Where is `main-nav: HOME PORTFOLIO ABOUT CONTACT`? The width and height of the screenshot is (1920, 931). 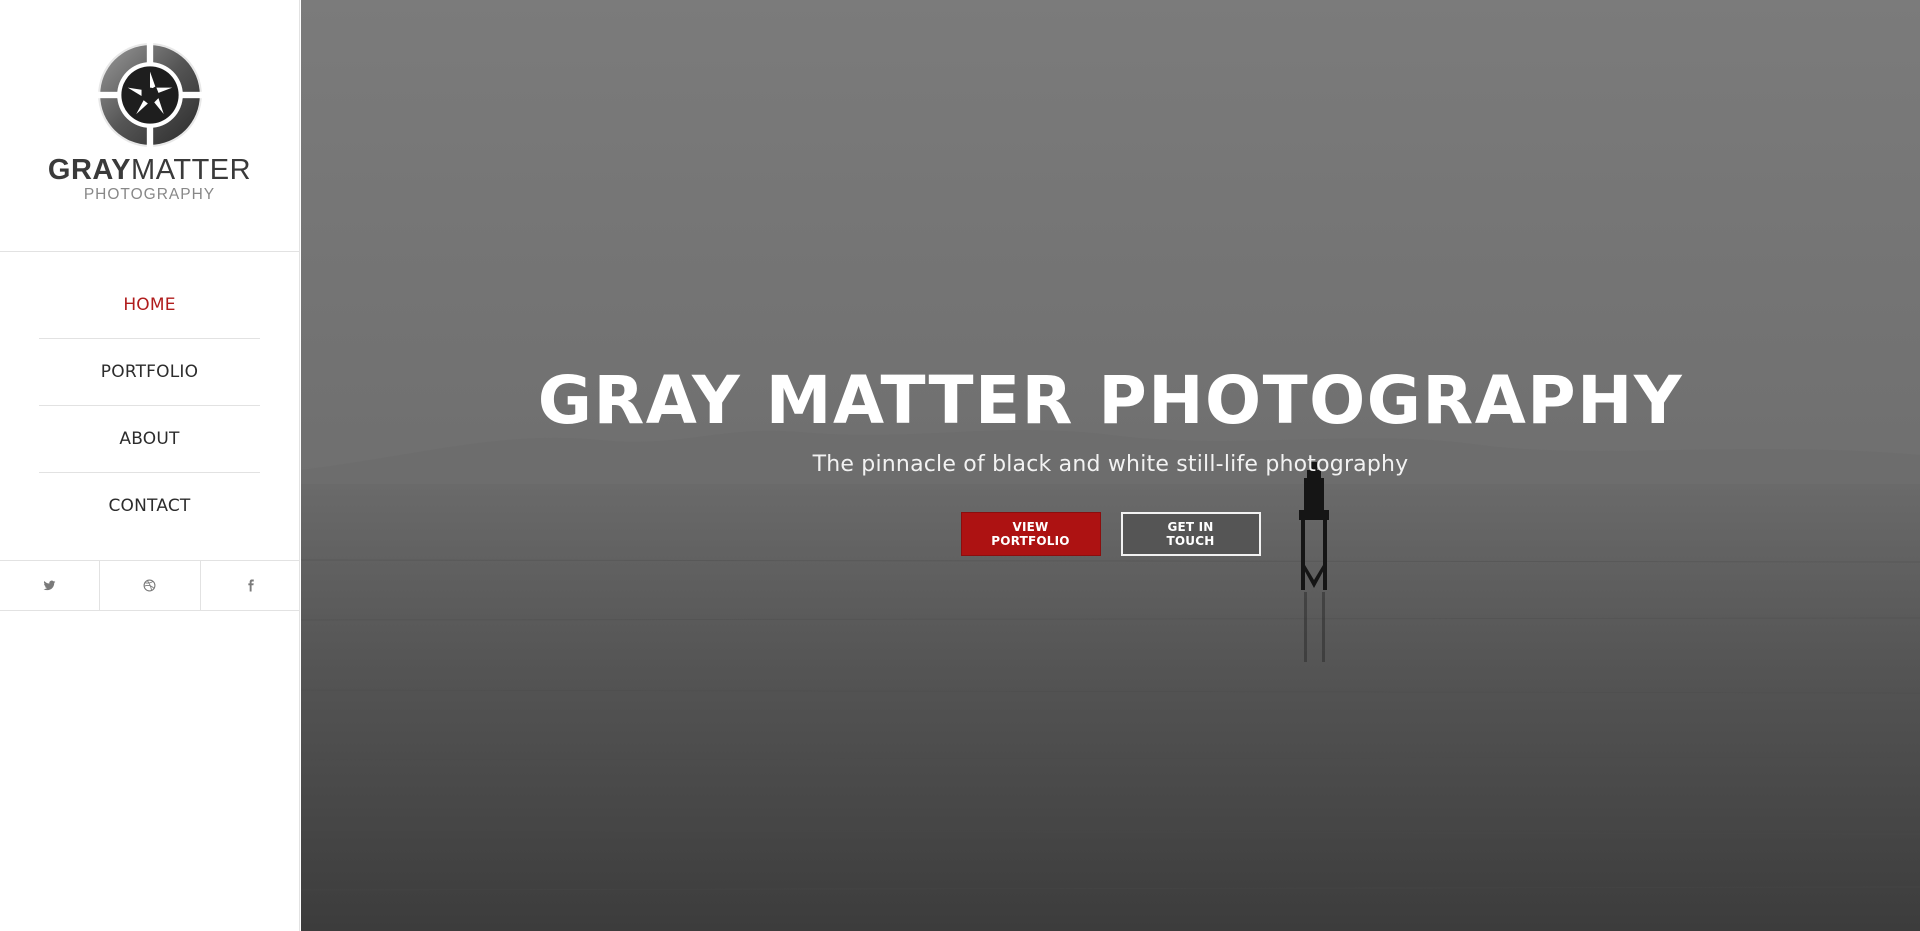
main-nav: HOME PORTFOLIO ABOUT CONTACT is located at coordinates (149, 396).